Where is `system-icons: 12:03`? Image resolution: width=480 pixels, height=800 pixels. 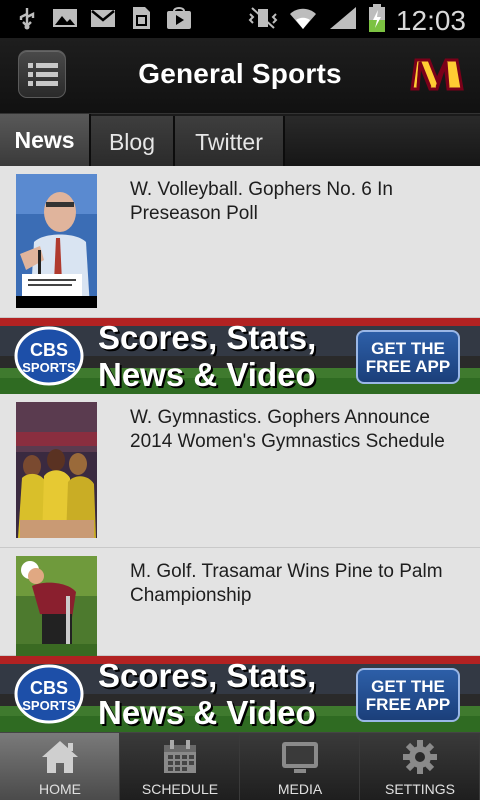 system-icons: 12:03 is located at coordinates (357, 20).